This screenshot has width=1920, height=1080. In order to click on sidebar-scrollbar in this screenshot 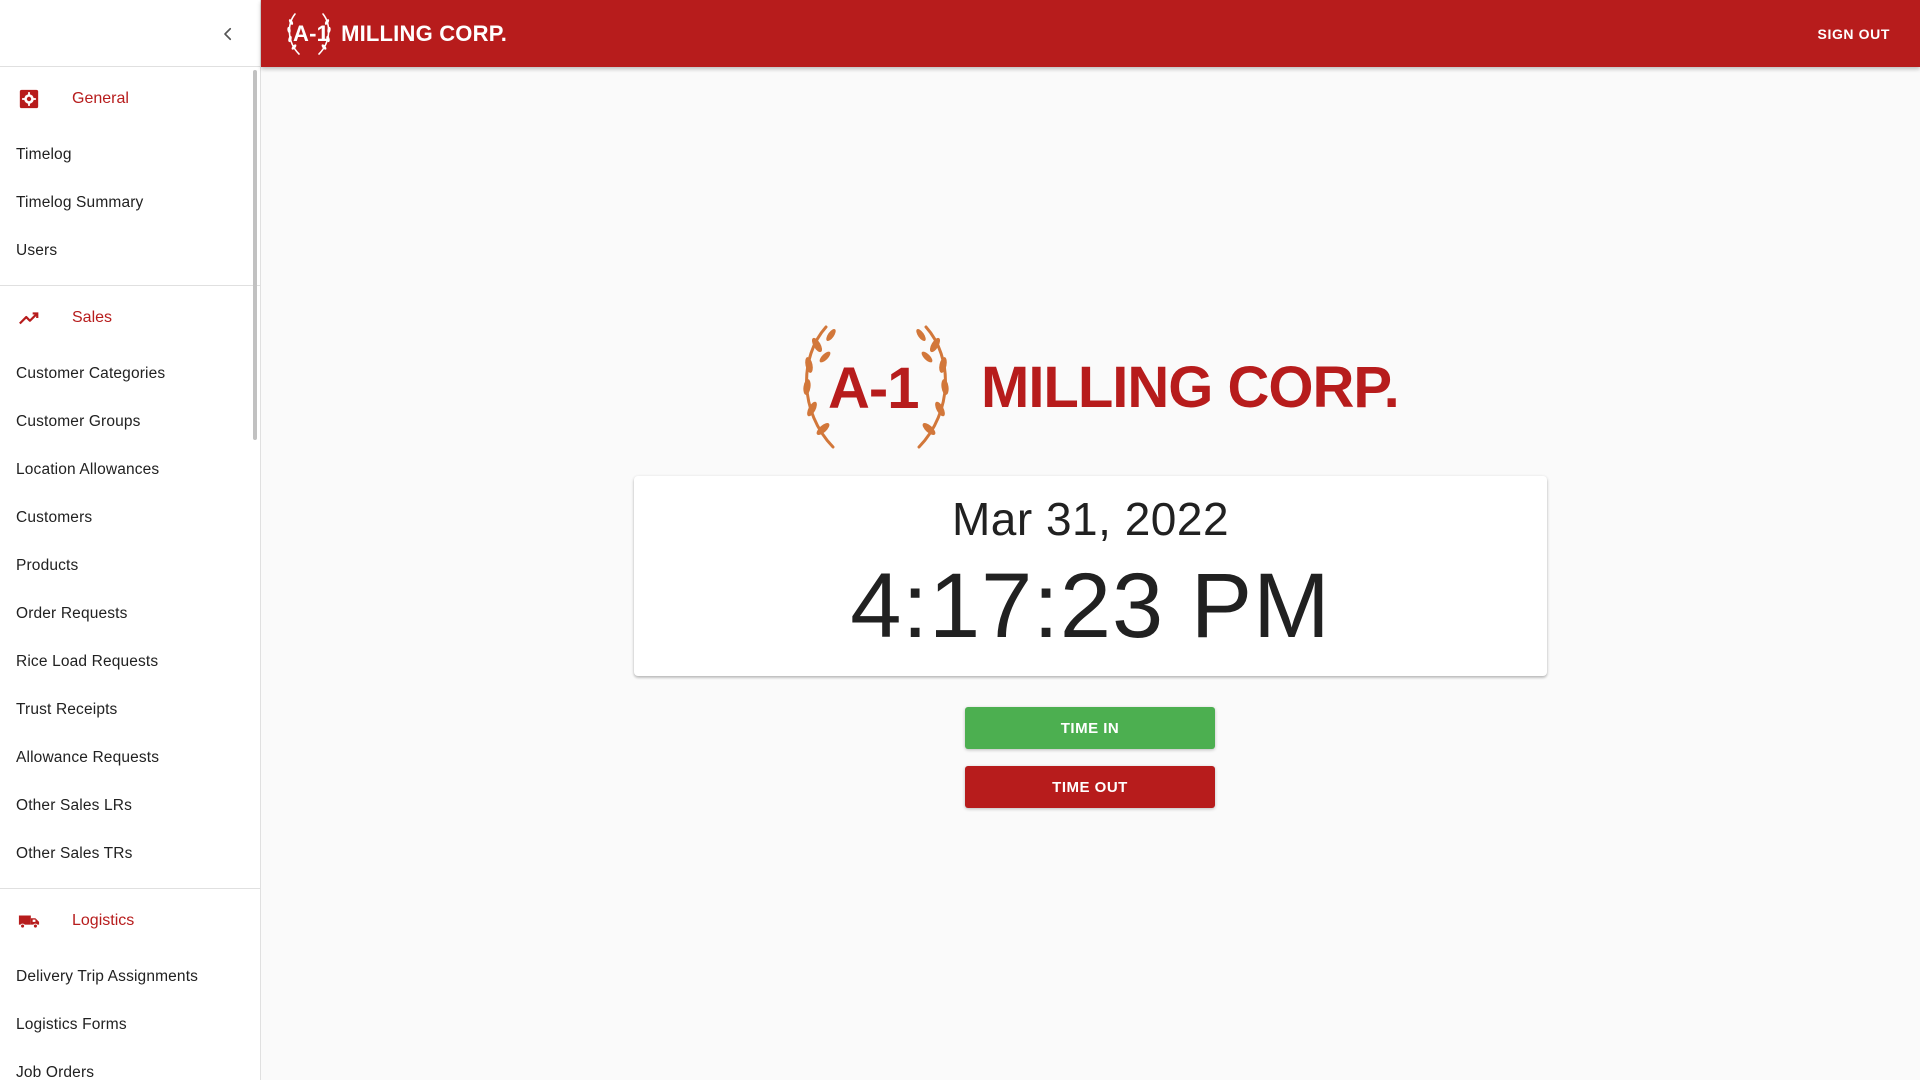, I will do `click(255, 255)`.